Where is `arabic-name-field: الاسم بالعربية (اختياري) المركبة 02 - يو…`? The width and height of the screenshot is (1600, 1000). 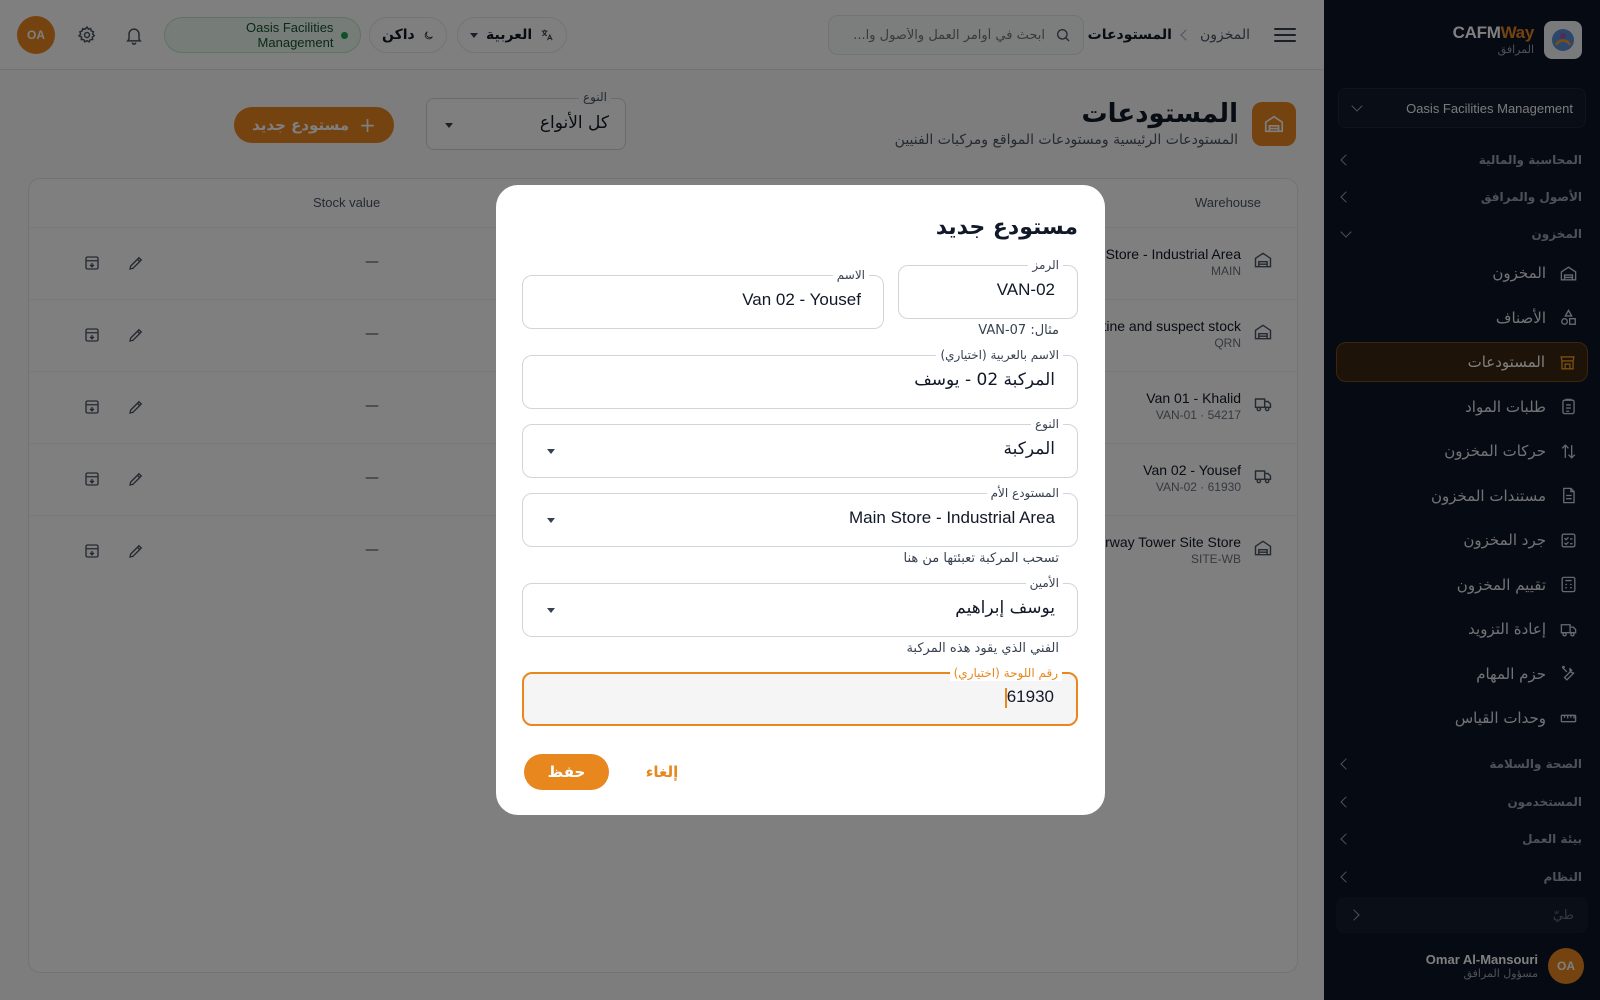
arabic-name-field: الاسم بالعربية (اختياري) المركبة 02 - يو… is located at coordinates (800, 378).